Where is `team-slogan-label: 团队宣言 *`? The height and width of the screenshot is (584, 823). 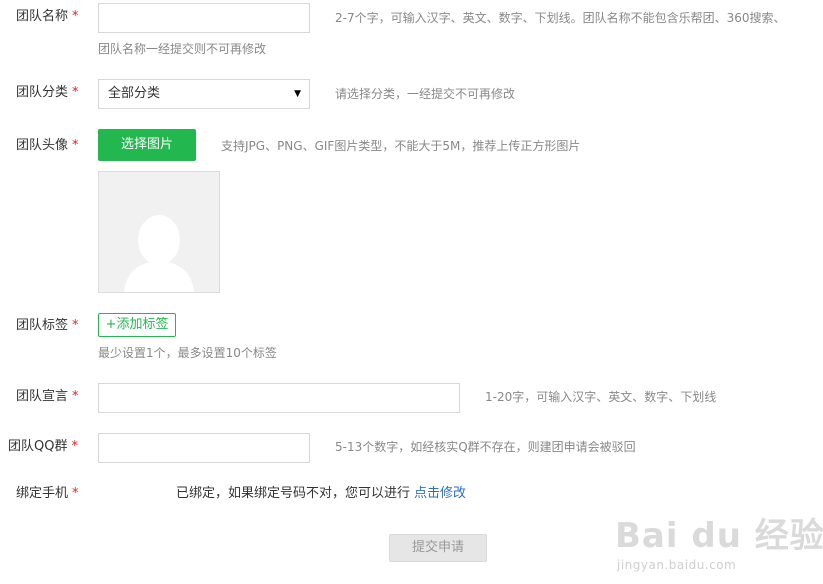 team-slogan-label: 团队宣言 * is located at coordinates (47, 397).